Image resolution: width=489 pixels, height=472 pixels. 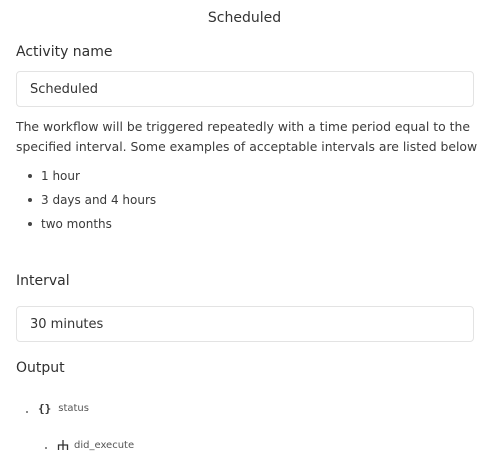 What do you see at coordinates (244, 18) in the screenshot?
I see `panel-title: Scheduled` at bounding box center [244, 18].